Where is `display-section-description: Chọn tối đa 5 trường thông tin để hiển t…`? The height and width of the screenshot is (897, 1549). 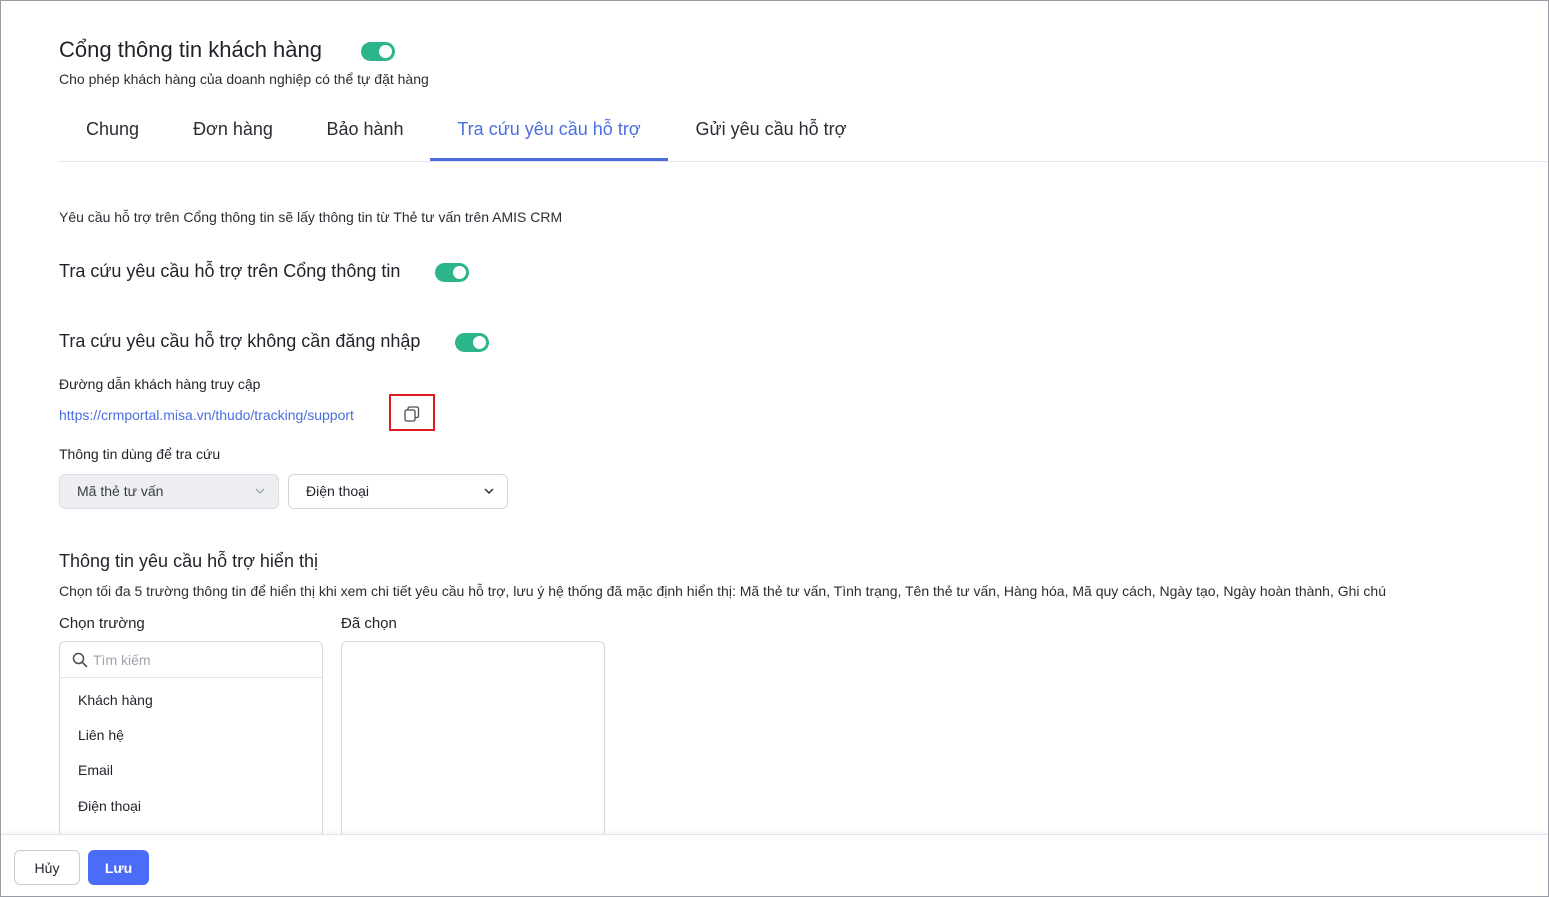
display-section-description: Chọn tối đa 5 trường thông tin để hiển t… is located at coordinates (722, 591).